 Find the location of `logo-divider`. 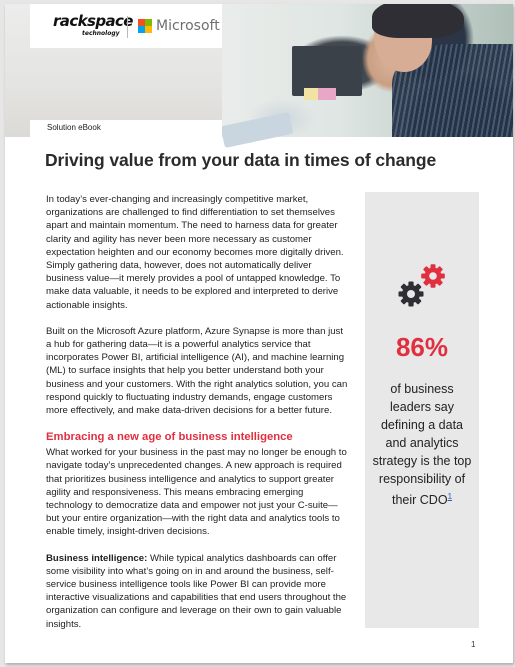

logo-divider is located at coordinates (127, 27).